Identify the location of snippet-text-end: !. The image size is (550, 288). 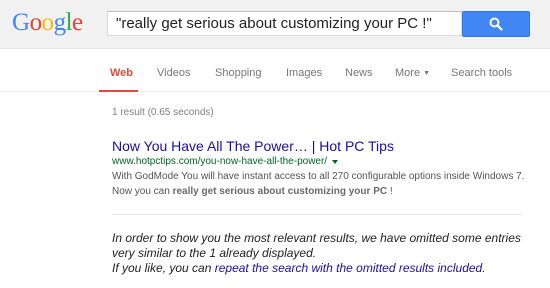
(390, 191).